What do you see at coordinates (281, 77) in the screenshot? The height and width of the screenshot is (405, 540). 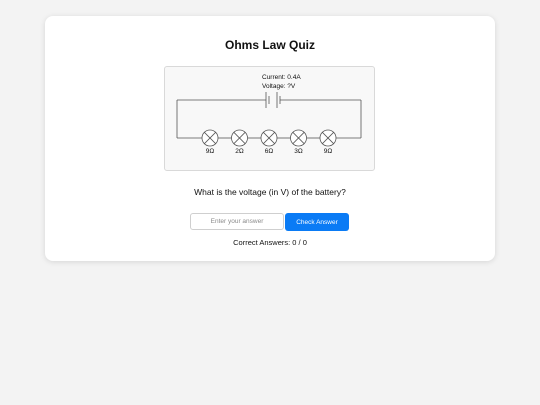 I see `current-label: Current: 0.4A` at bounding box center [281, 77].